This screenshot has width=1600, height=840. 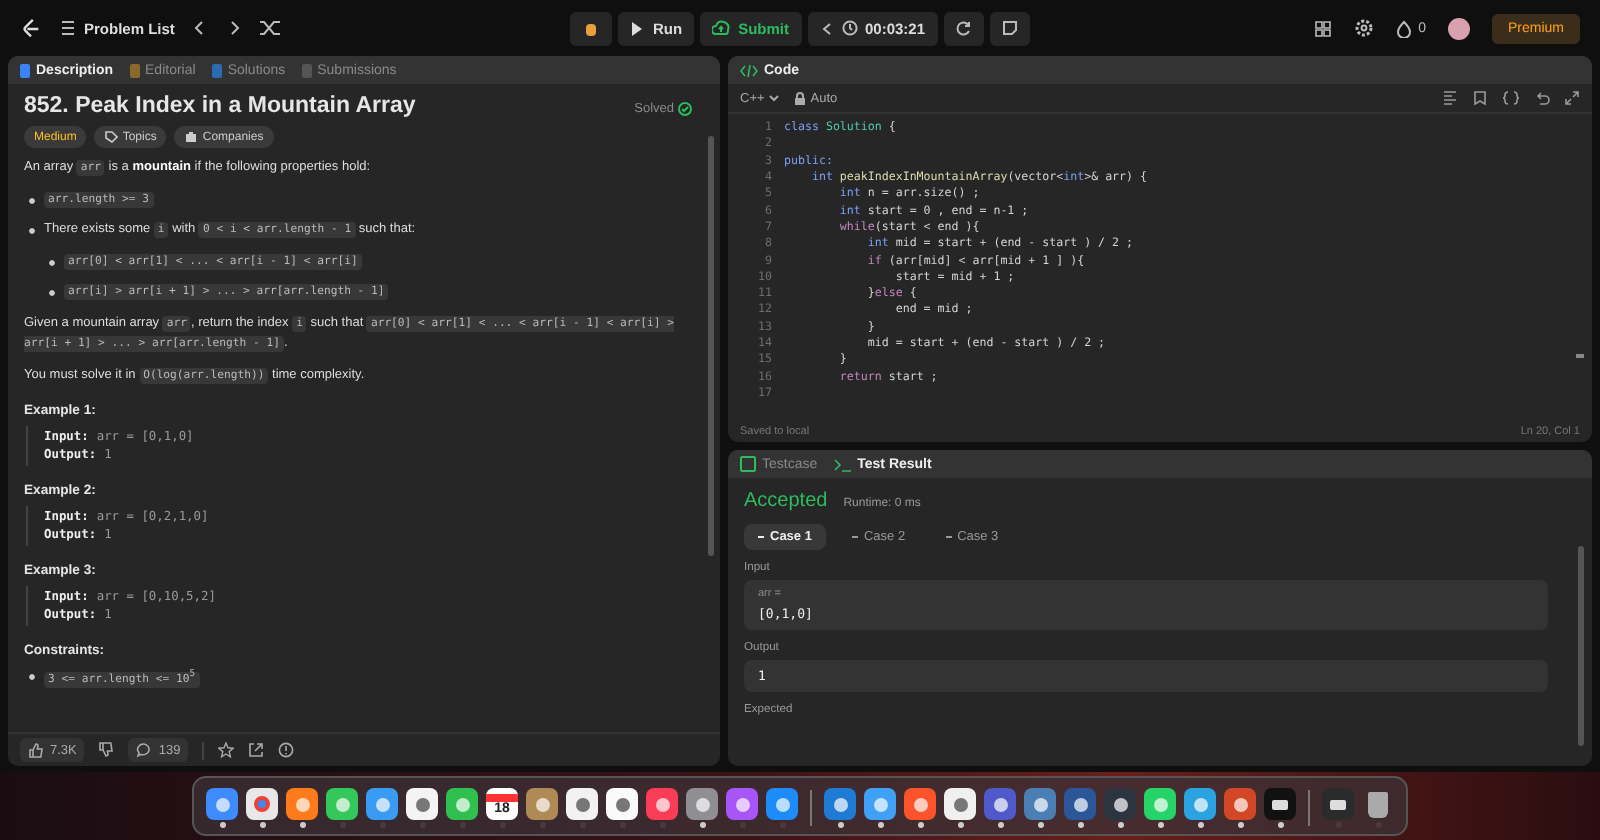 I want to click on bookmark-icon, so click(x=1480, y=98).